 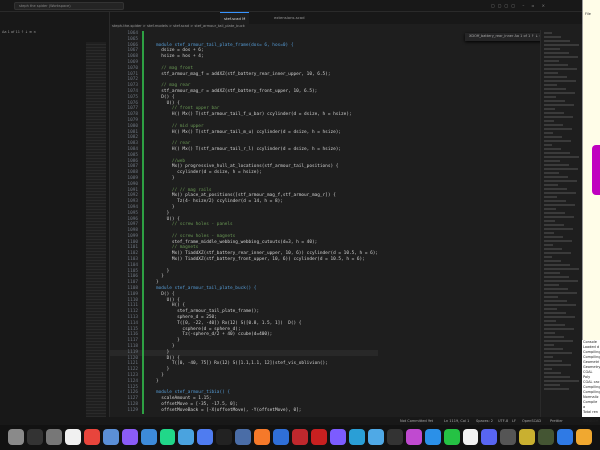 What do you see at coordinates (54, 33) in the screenshot?
I see `left-find-widget: Aa 1 of 11 ↑ ↓ ≡ ×` at bounding box center [54, 33].